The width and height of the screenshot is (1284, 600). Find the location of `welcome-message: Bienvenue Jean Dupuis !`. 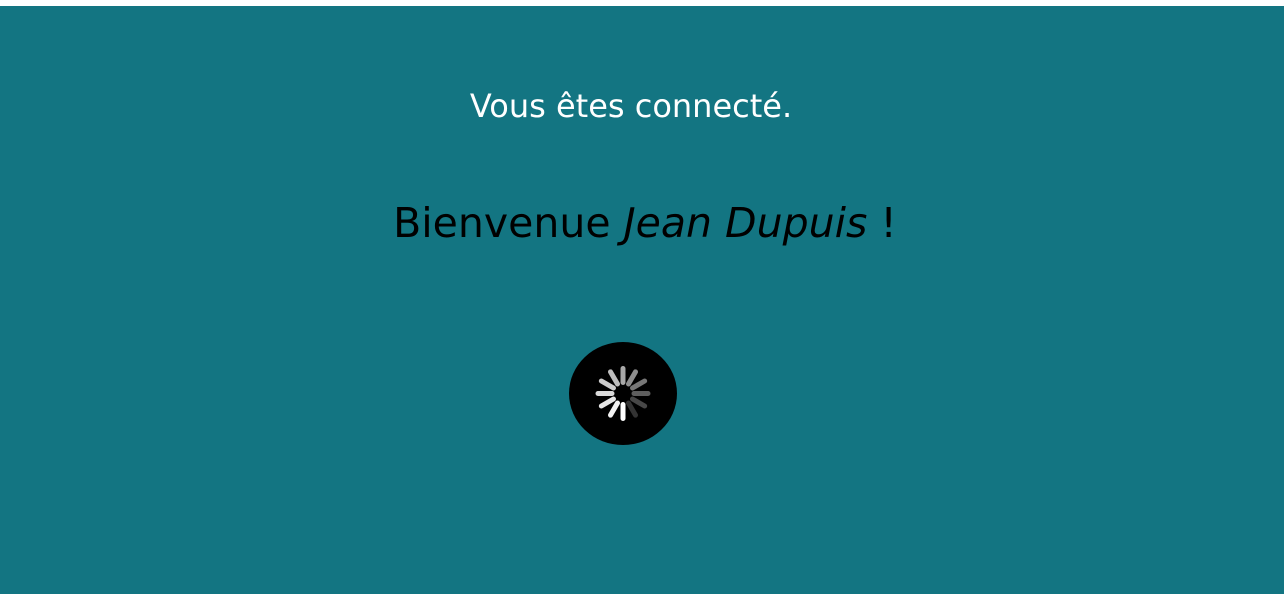

welcome-message: Bienvenue Jean Dupuis ! is located at coordinates (642, 223).